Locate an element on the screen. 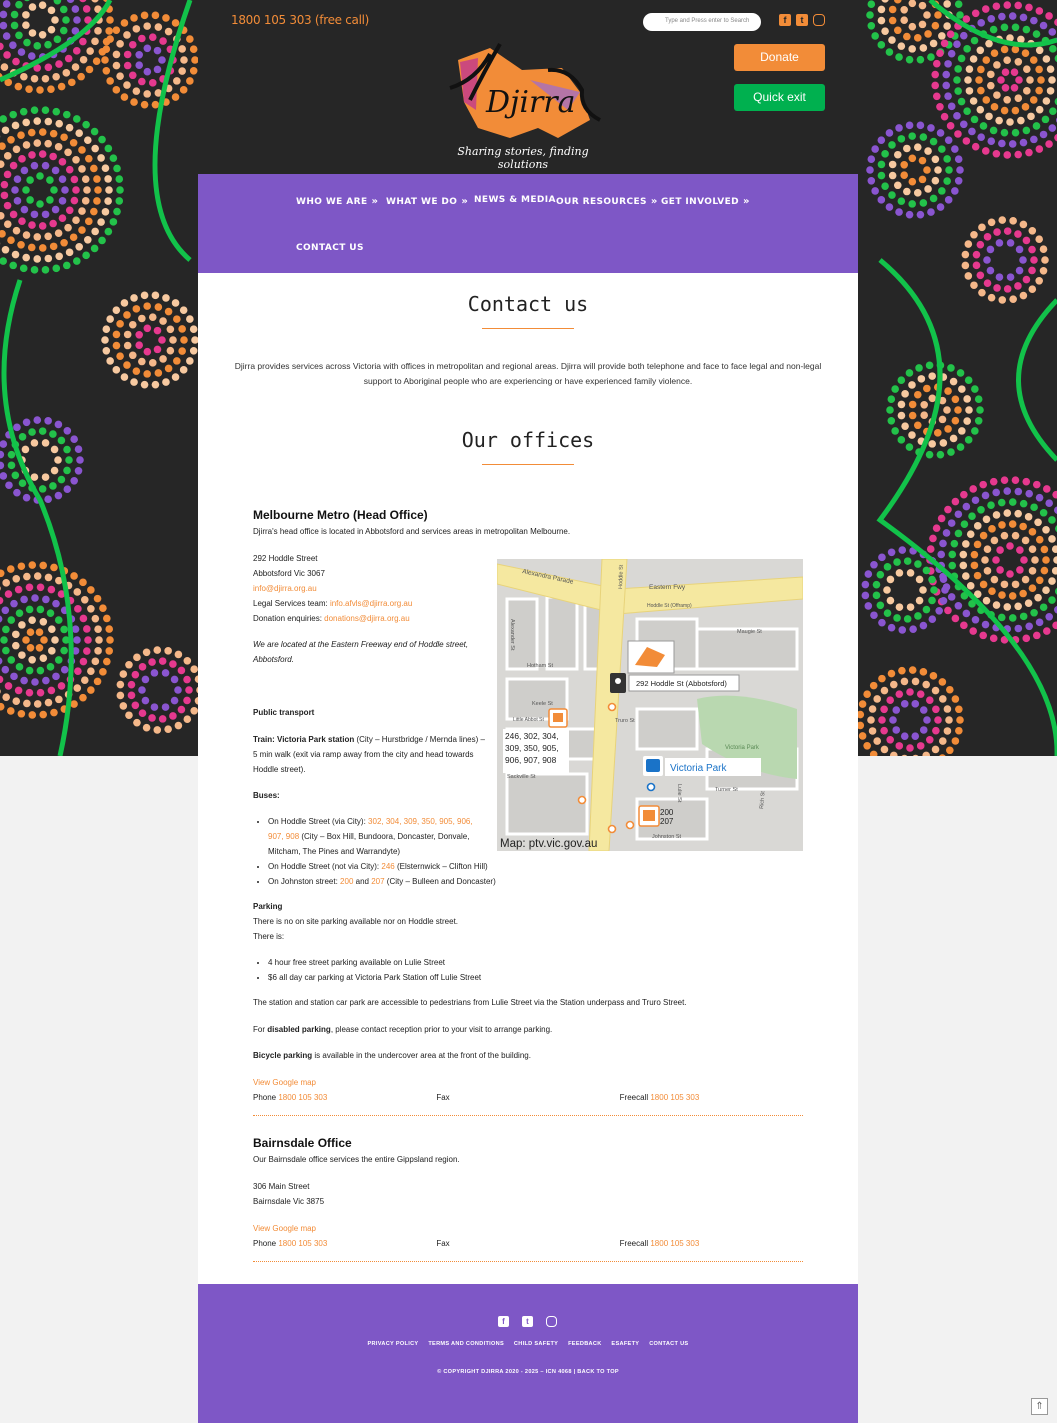 This screenshot has width=1057, height=1423. footer-link-privacy: PRIVACY POLICY is located at coordinates (393, 1344).